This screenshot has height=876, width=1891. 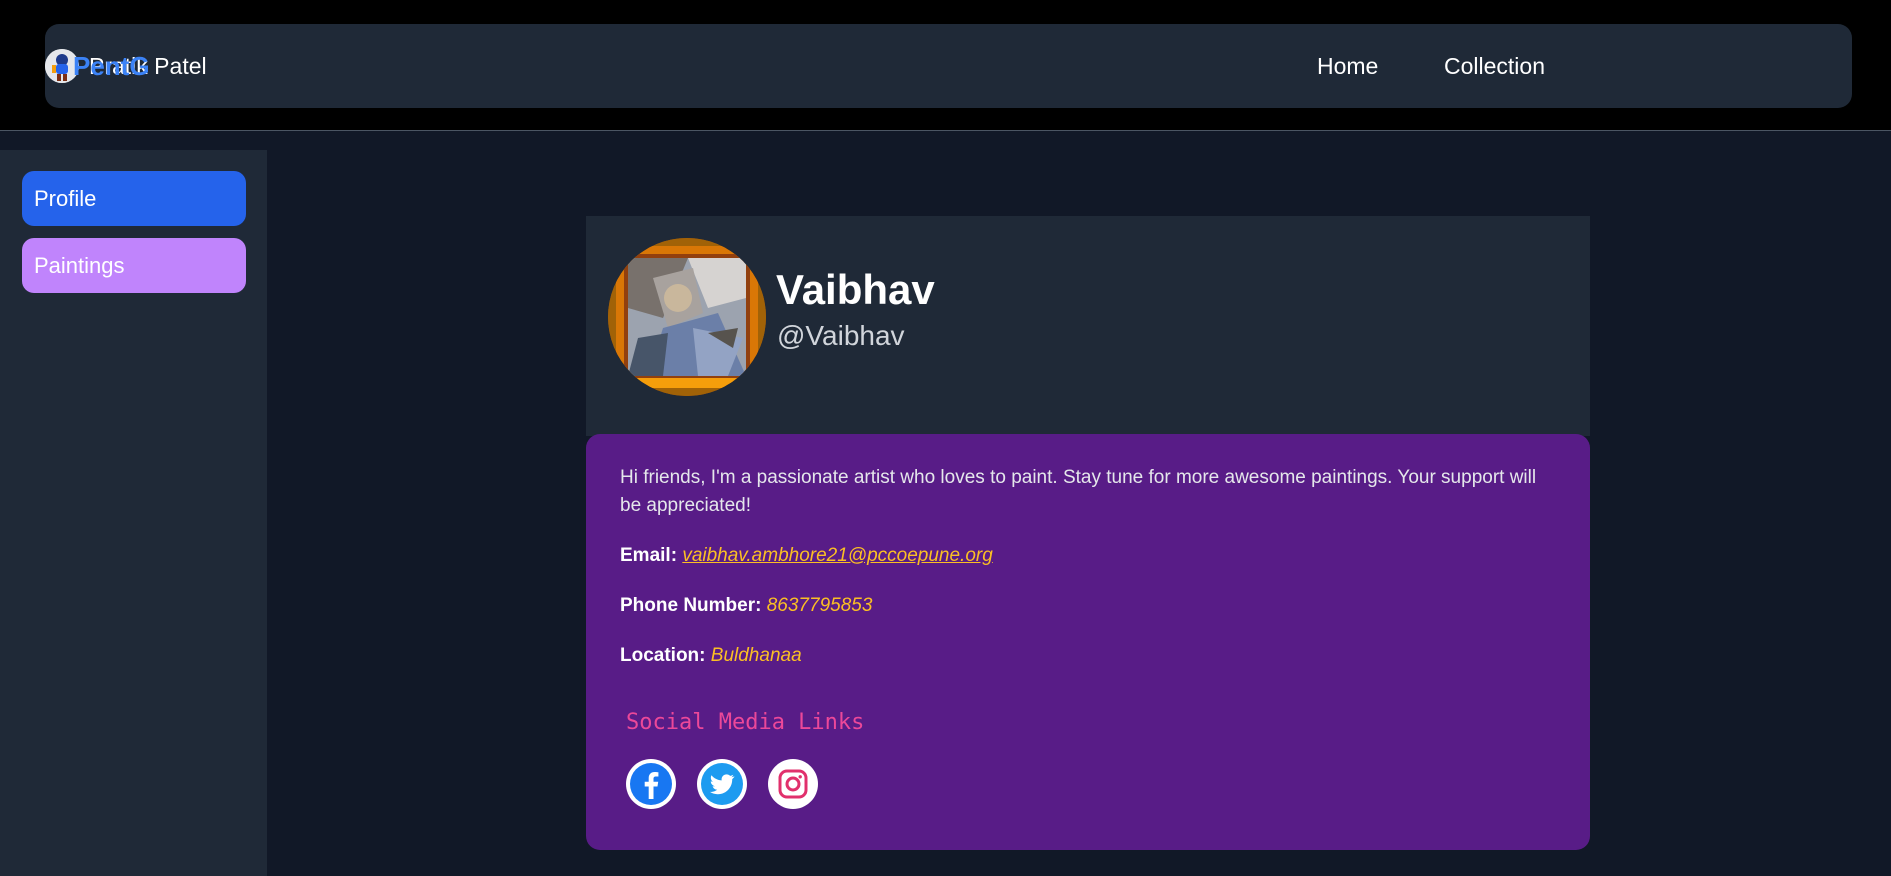 I want to click on location-label: Location:, so click(x=663, y=655).